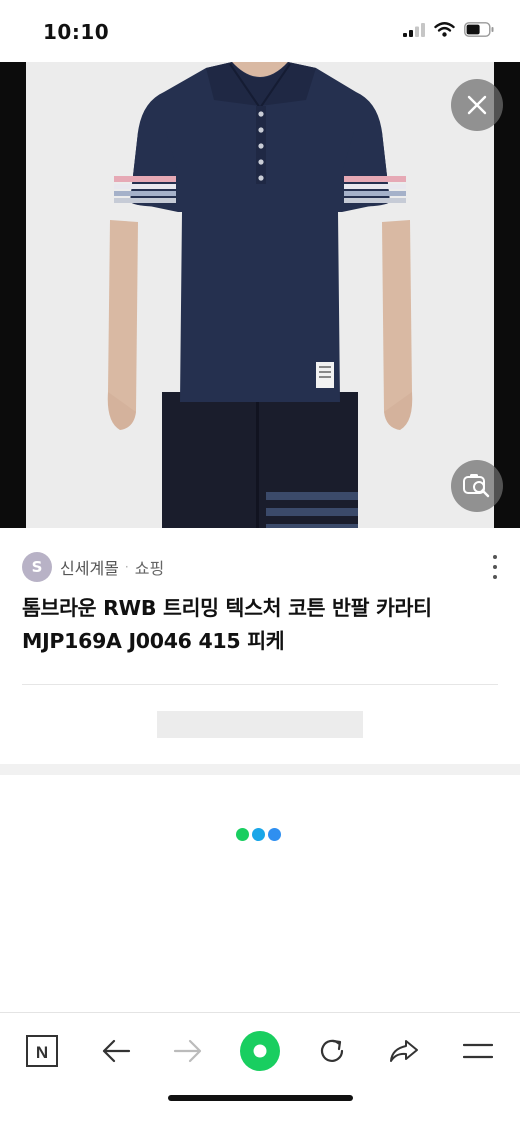 This screenshot has width=520, height=1126. What do you see at coordinates (89, 567) in the screenshot?
I see `source-name: 신세계몰` at bounding box center [89, 567].